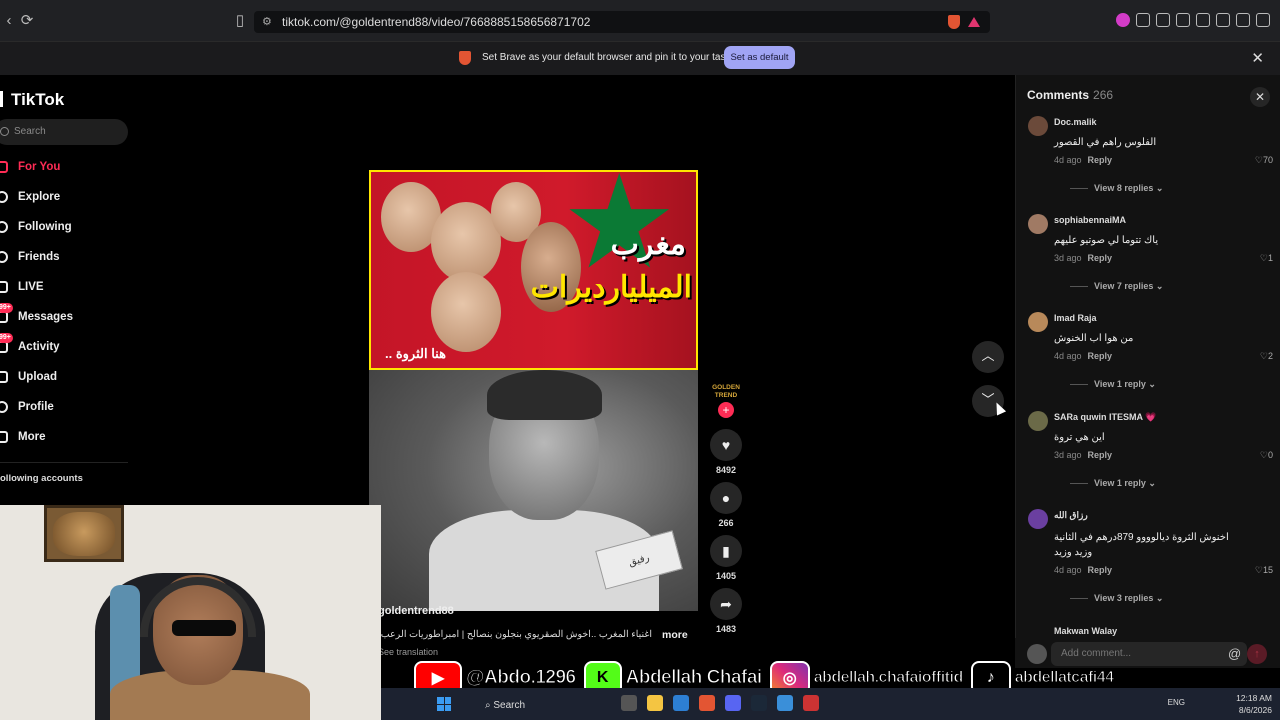 This screenshot has height=720, width=1280. What do you see at coordinates (521, 678) in the screenshot?
I see `youtube-handle: @Abdo.1296` at bounding box center [521, 678].